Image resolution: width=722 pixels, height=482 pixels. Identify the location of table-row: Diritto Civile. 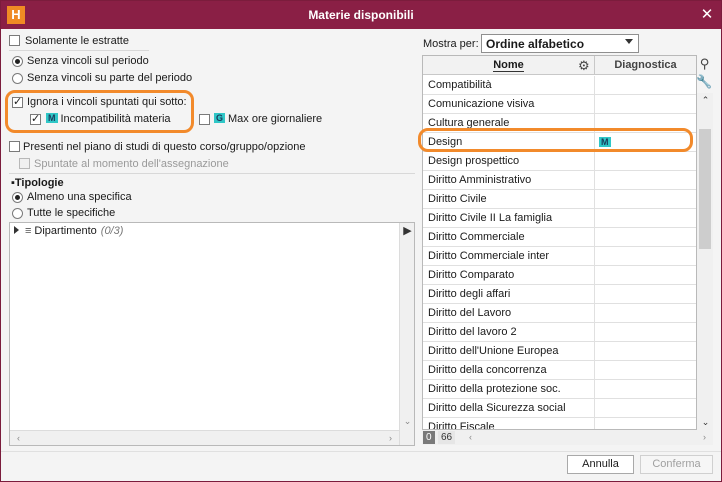
(559, 199).